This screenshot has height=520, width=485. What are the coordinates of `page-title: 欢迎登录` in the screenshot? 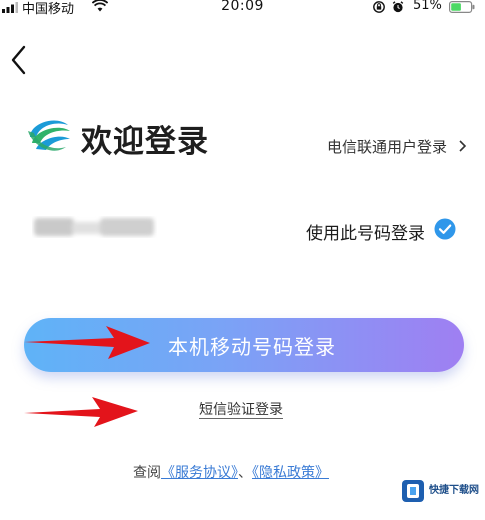 It's located at (145, 142).